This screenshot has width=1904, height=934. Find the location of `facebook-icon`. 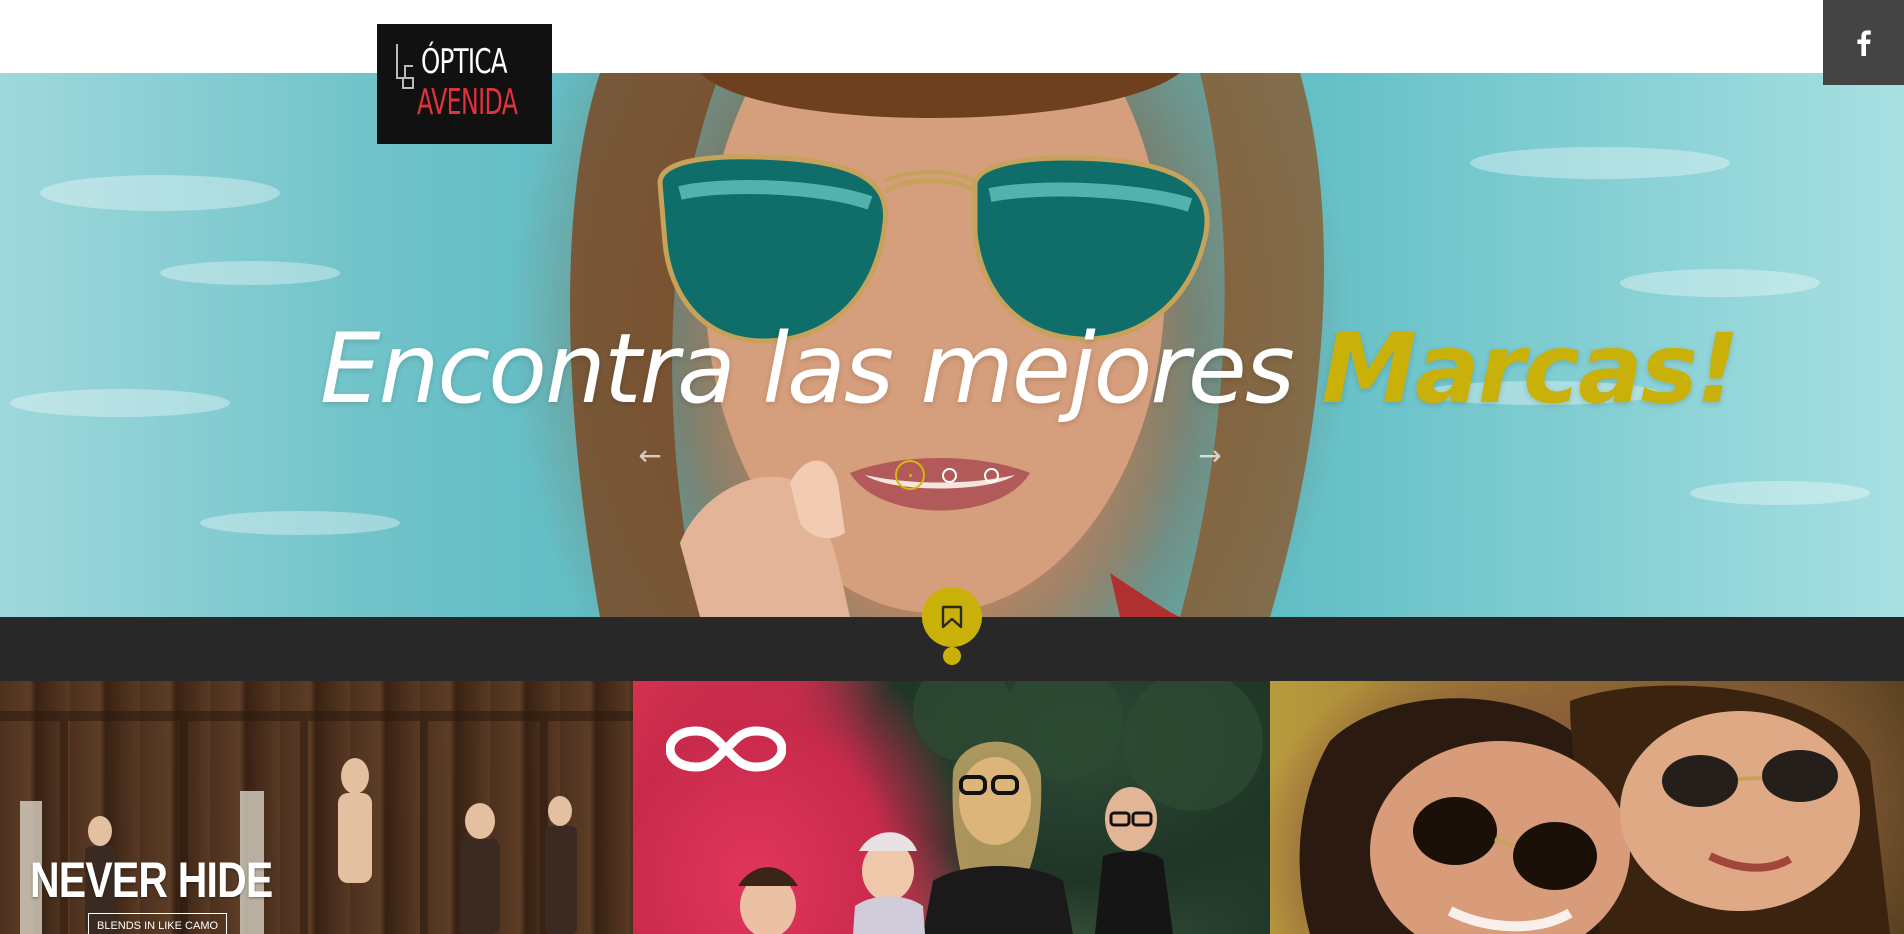

facebook-icon is located at coordinates (1863, 42).